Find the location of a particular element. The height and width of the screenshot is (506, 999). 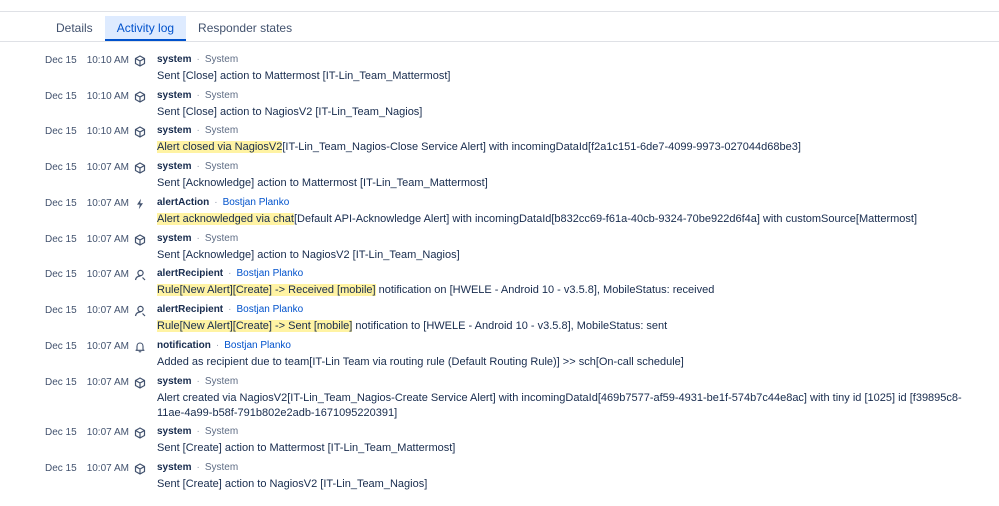

bell-icon is located at coordinates (140, 347).